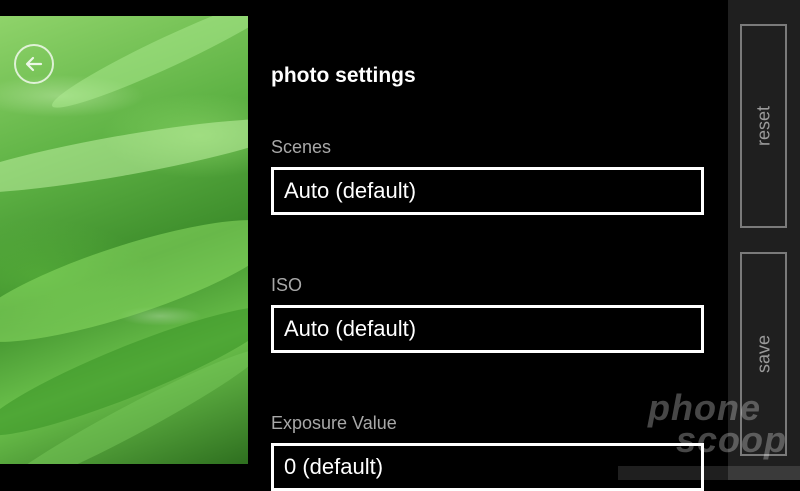 The width and height of the screenshot is (800, 491). I want to click on exposure-value-value: 0 (default), so click(334, 466).